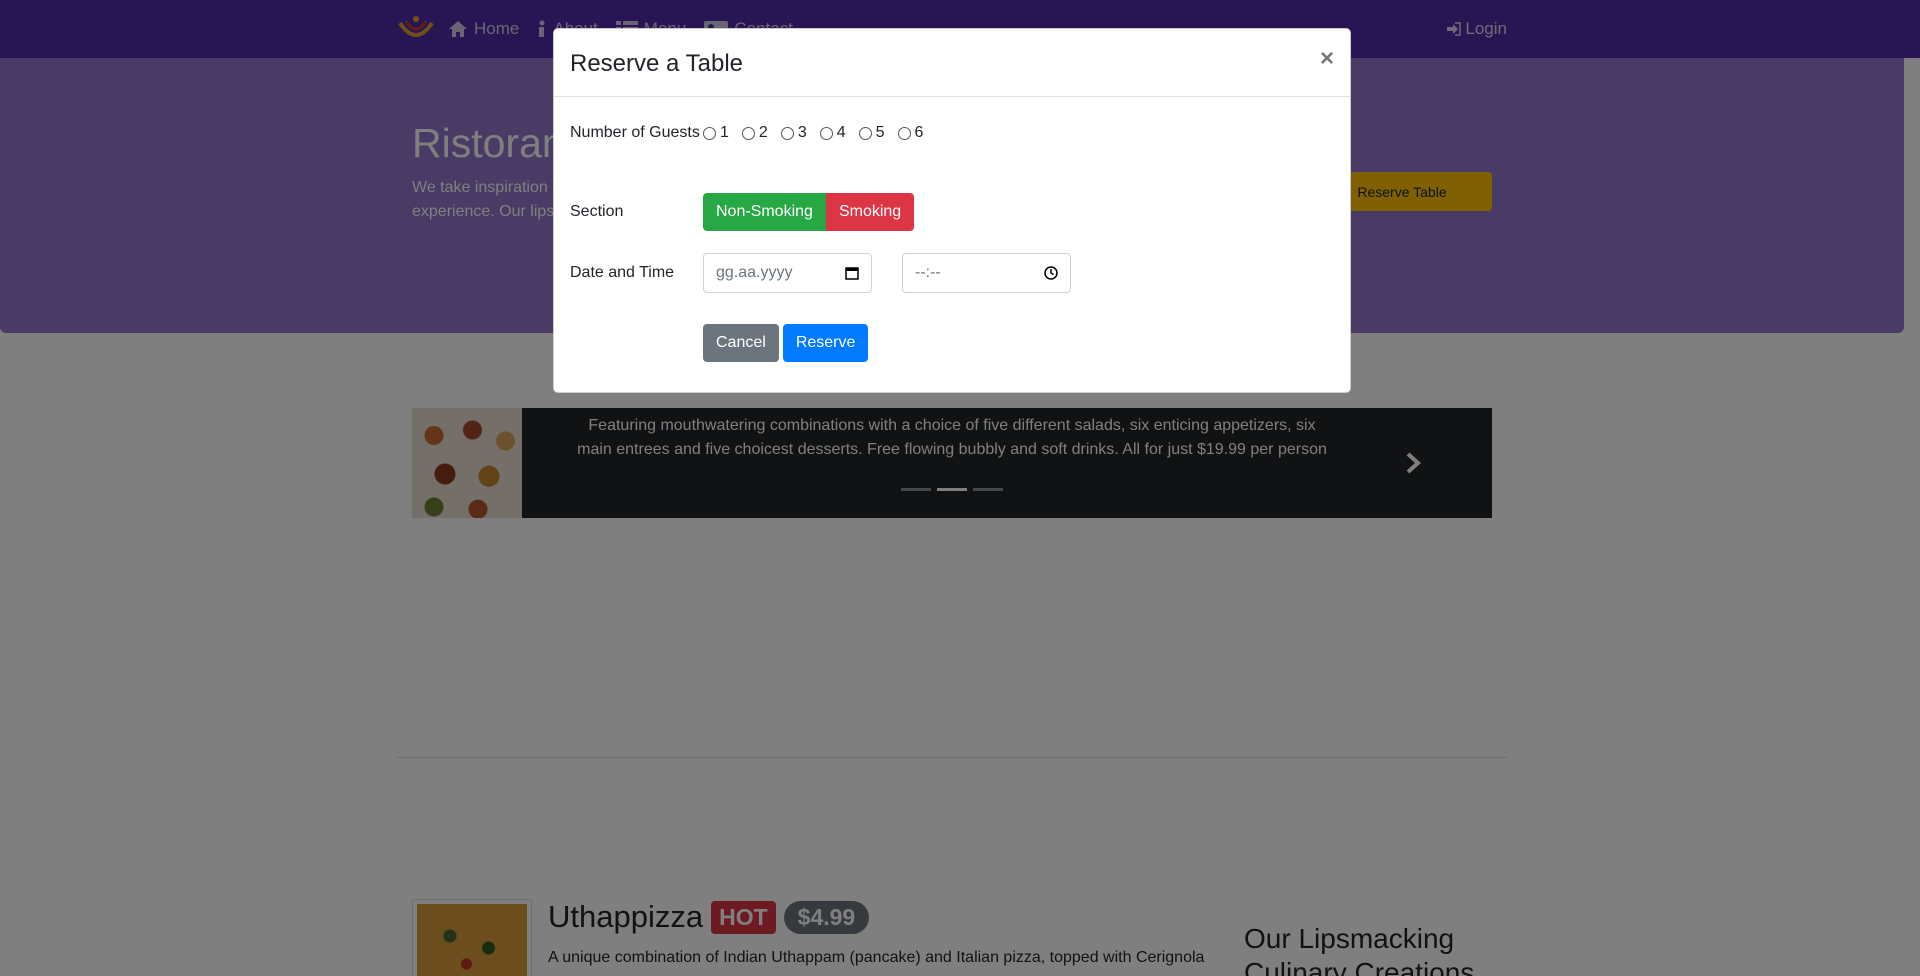 Image resolution: width=1920 pixels, height=976 pixels. I want to click on close-icon: ×, so click(1327, 59).